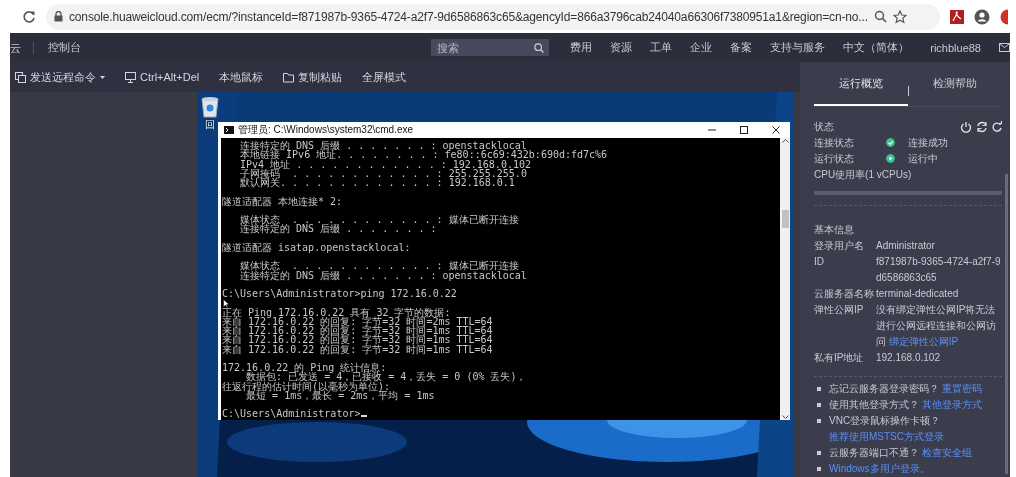 The height and width of the screenshot is (477, 1016). What do you see at coordinates (874, 404) in the screenshot?
I see `tip-text: 使用其他登录方式？` at bounding box center [874, 404].